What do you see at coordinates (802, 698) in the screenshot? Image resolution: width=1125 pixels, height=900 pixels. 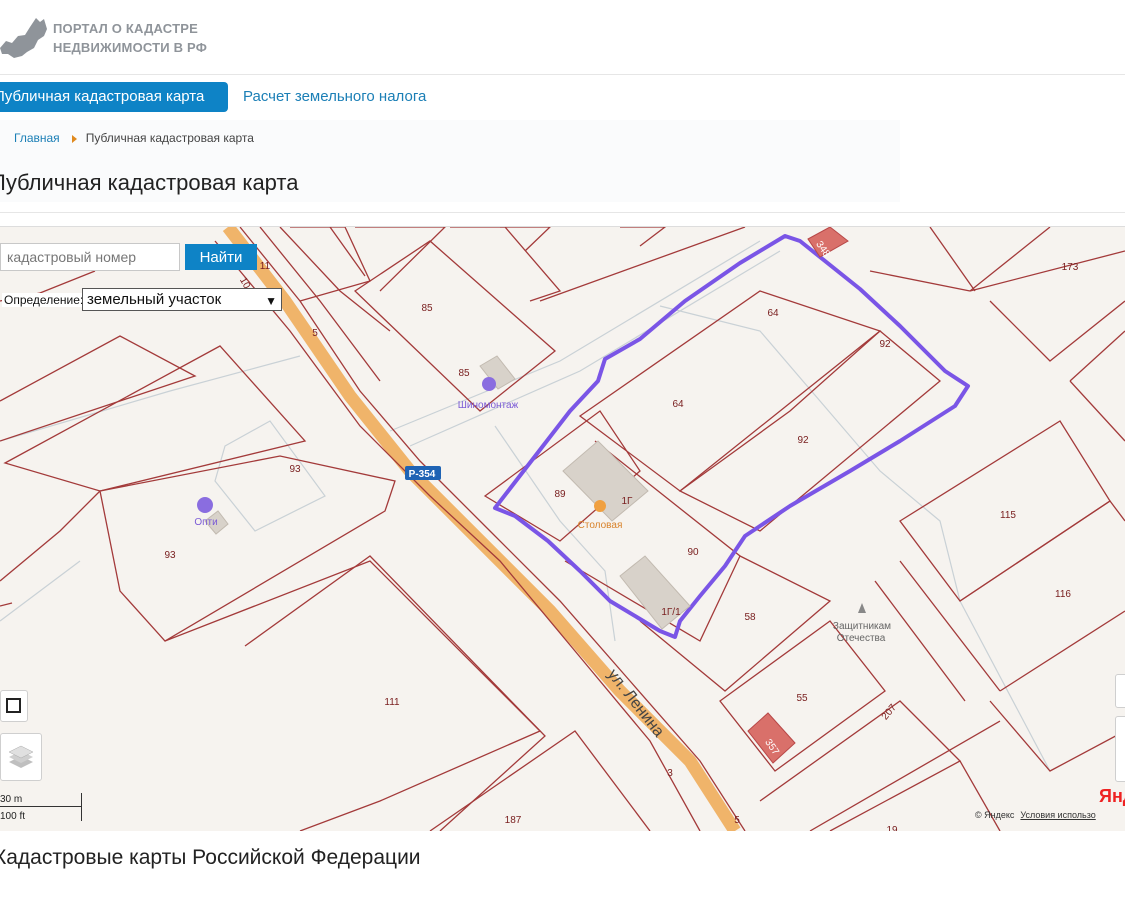 I see `parcel-label: 55` at bounding box center [802, 698].